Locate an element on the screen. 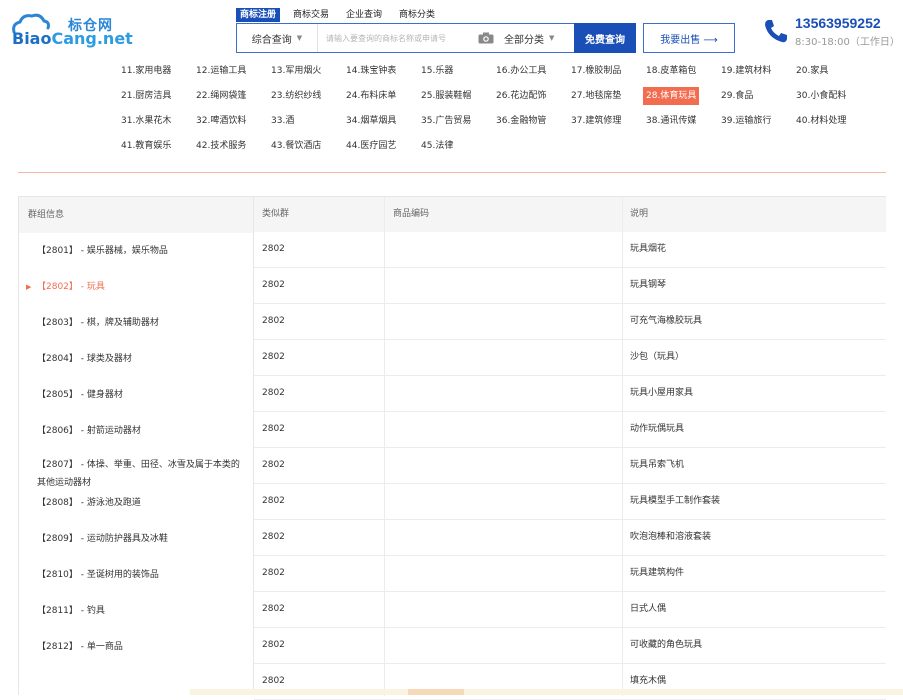 The height and width of the screenshot is (700, 903). category-item: 15.乐器 is located at coordinates (437, 71).